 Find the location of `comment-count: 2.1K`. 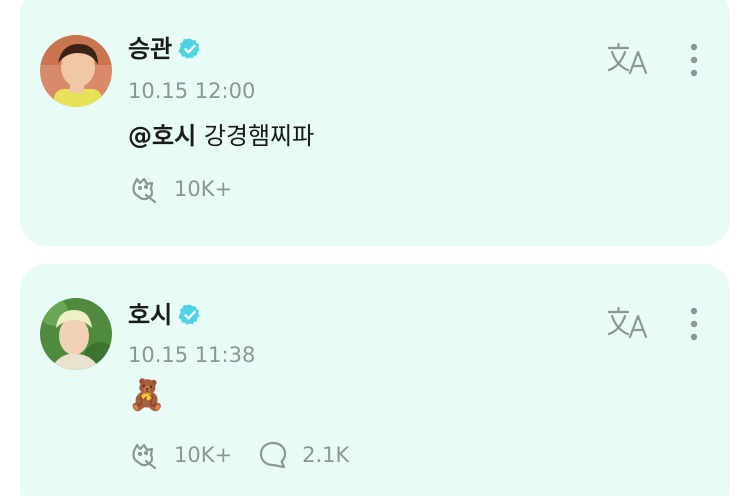

comment-count: 2.1K is located at coordinates (326, 455).